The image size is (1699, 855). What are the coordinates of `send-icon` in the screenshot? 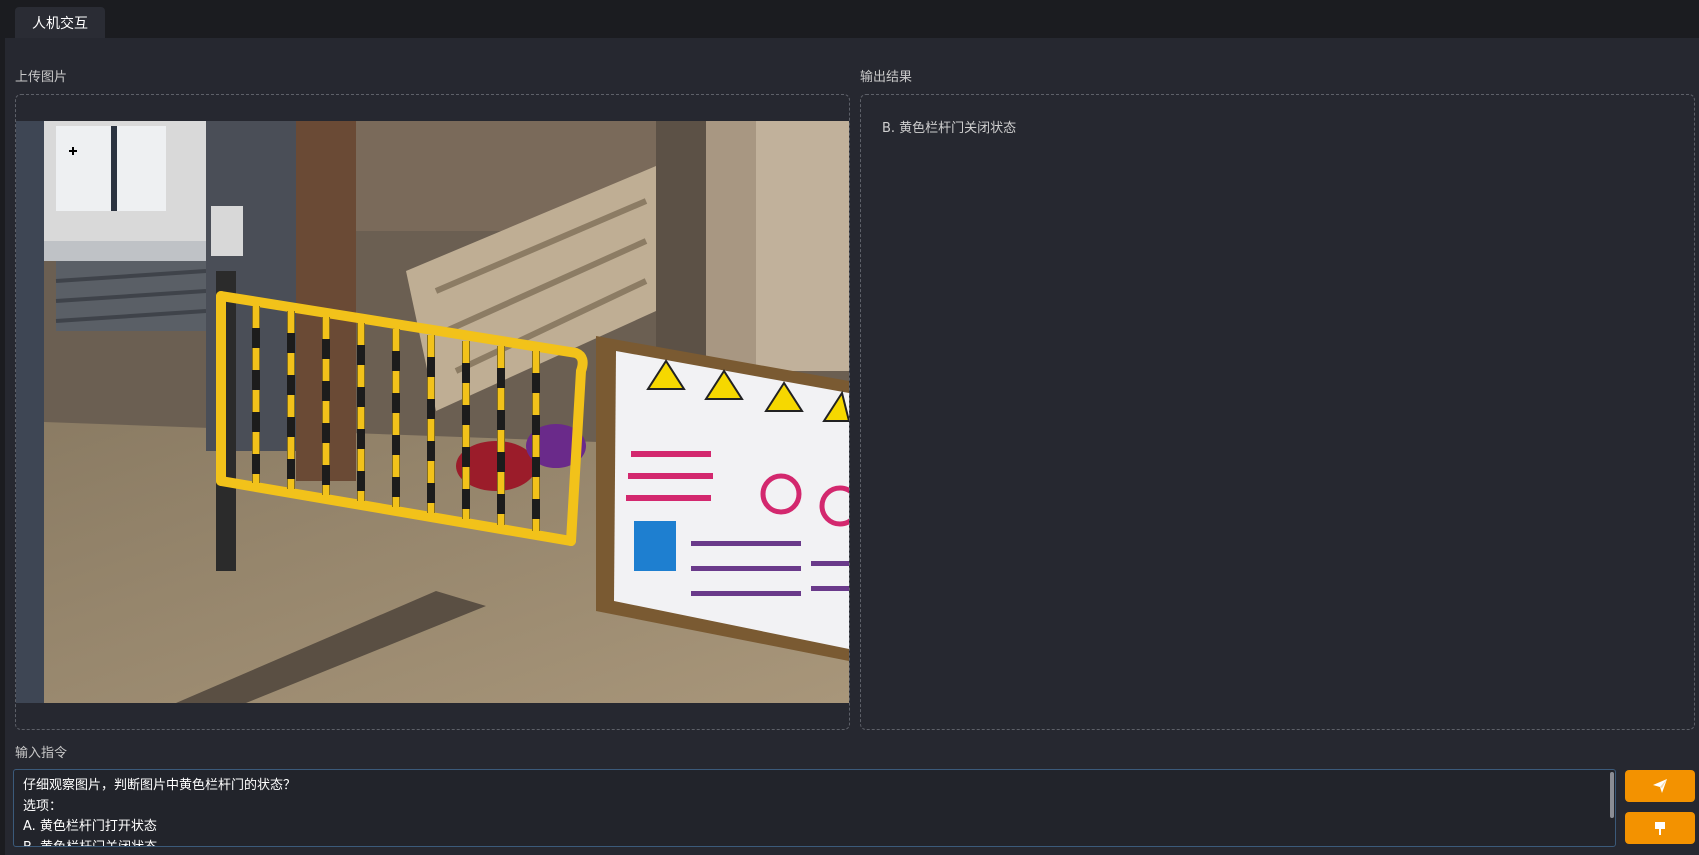 It's located at (1660, 786).